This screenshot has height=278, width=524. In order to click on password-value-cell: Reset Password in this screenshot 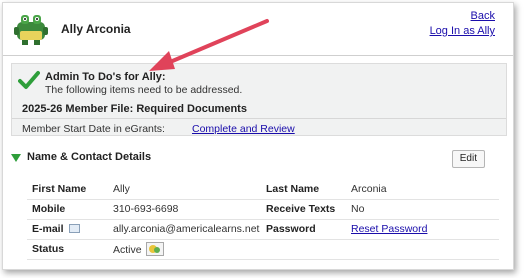, I will do `click(425, 229)`.